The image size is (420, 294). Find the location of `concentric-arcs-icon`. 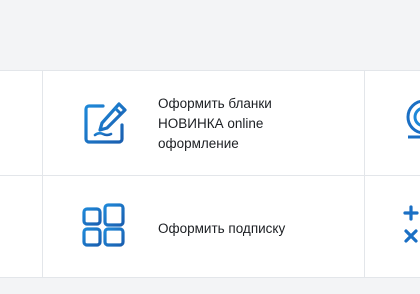

concentric-arcs-icon is located at coordinates (411, 119).